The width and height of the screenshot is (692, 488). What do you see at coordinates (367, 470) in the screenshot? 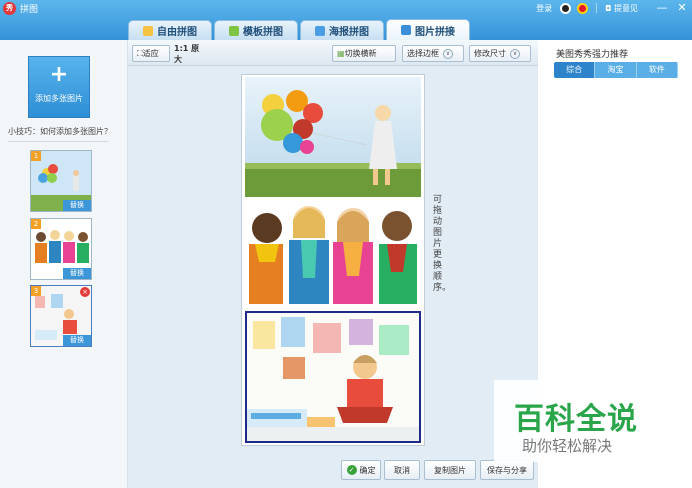
I see `ok-label: 确定` at bounding box center [367, 470].